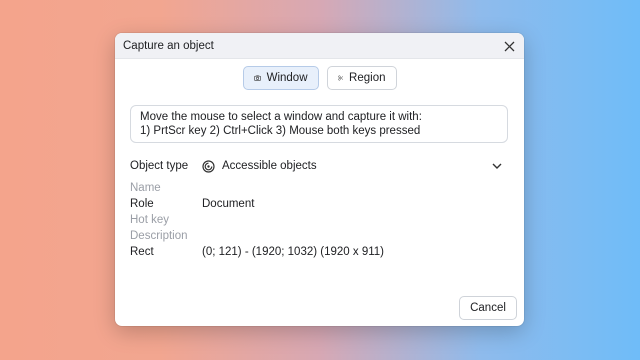 The width and height of the screenshot is (640, 360). What do you see at coordinates (145, 188) in the screenshot?
I see `property-key-name: Name` at bounding box center [145, 188].